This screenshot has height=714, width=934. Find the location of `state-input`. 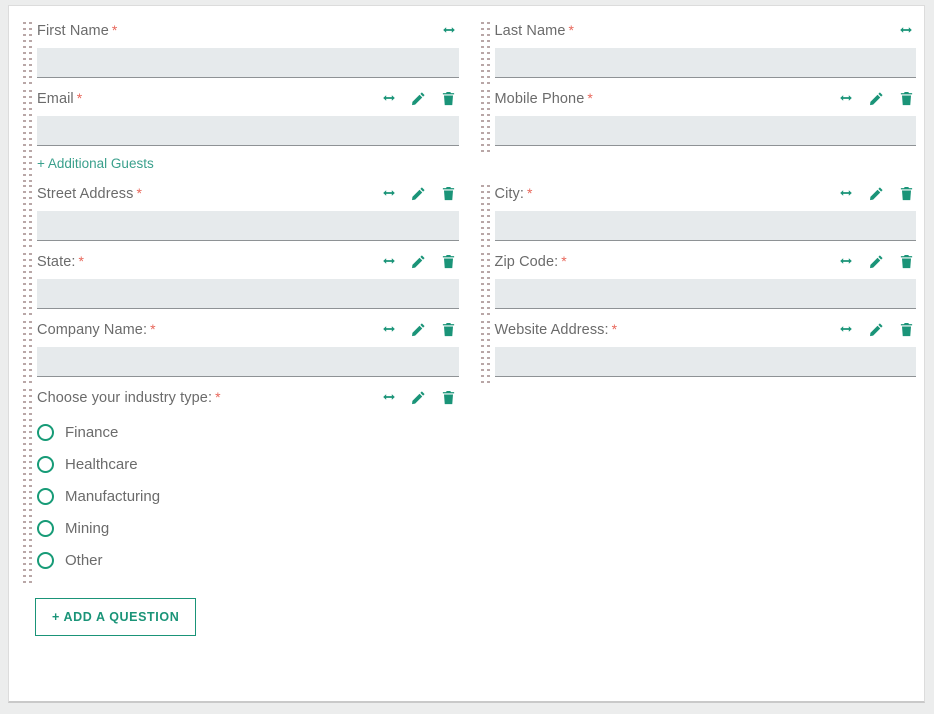

state-input is located at coordinates (248, 294).